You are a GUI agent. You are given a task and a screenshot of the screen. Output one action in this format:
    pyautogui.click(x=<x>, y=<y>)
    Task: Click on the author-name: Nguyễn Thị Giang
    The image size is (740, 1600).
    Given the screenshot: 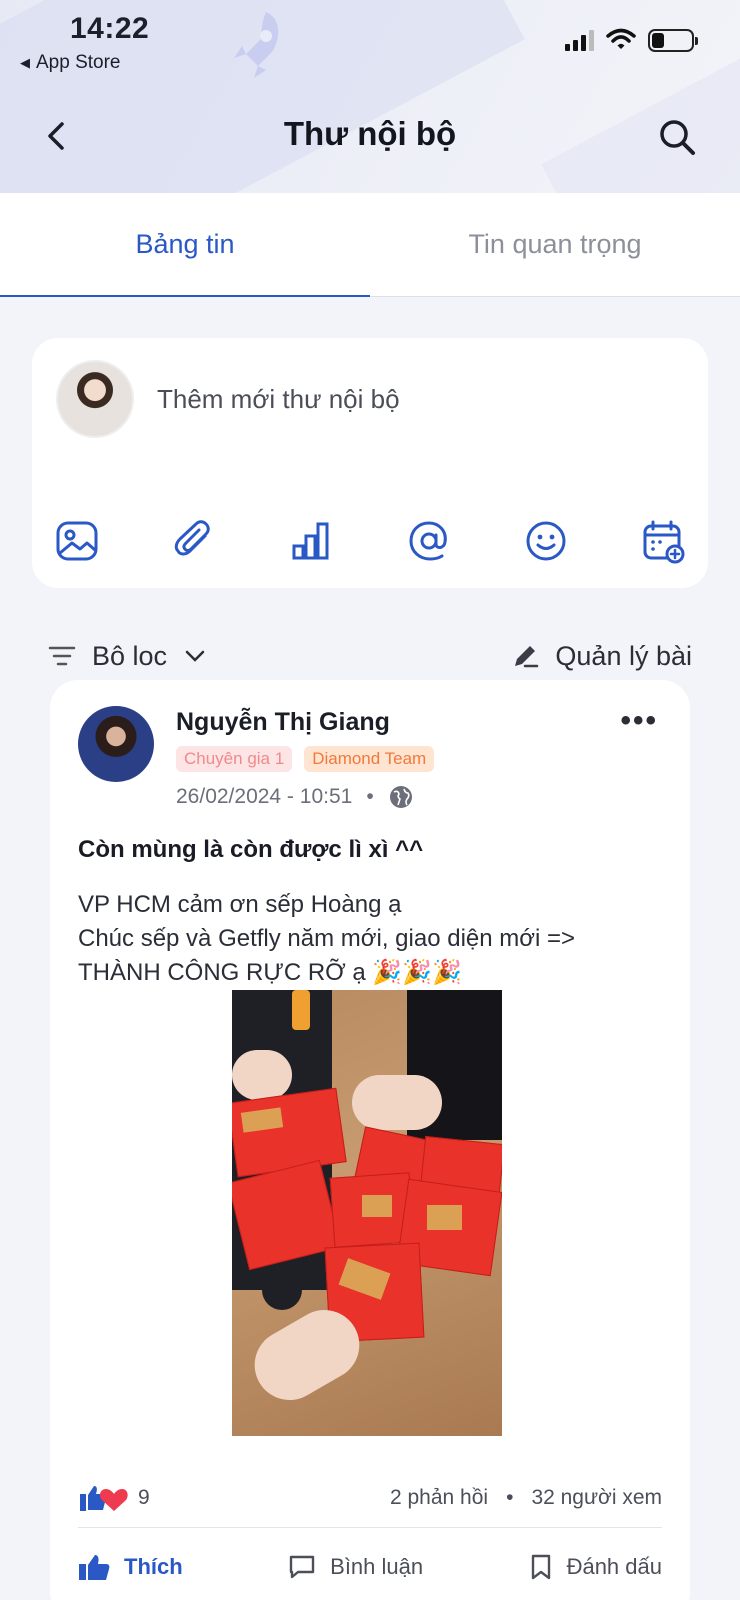 What is the action you would take?
    pyautogui.click(x=283, y=722)
    